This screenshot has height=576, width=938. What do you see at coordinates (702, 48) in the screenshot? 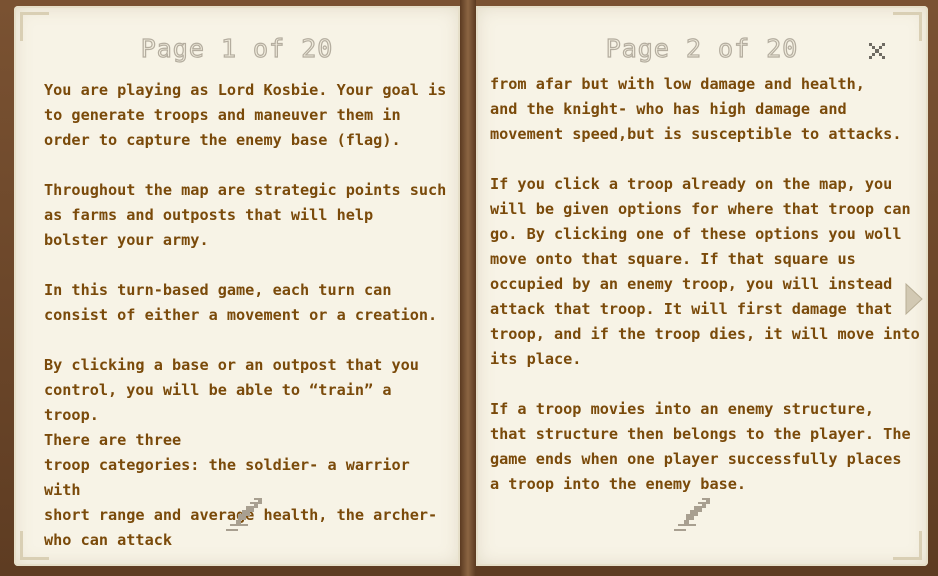
I see `page-title: Page 2 of 20` at bounding box center [702, 48].